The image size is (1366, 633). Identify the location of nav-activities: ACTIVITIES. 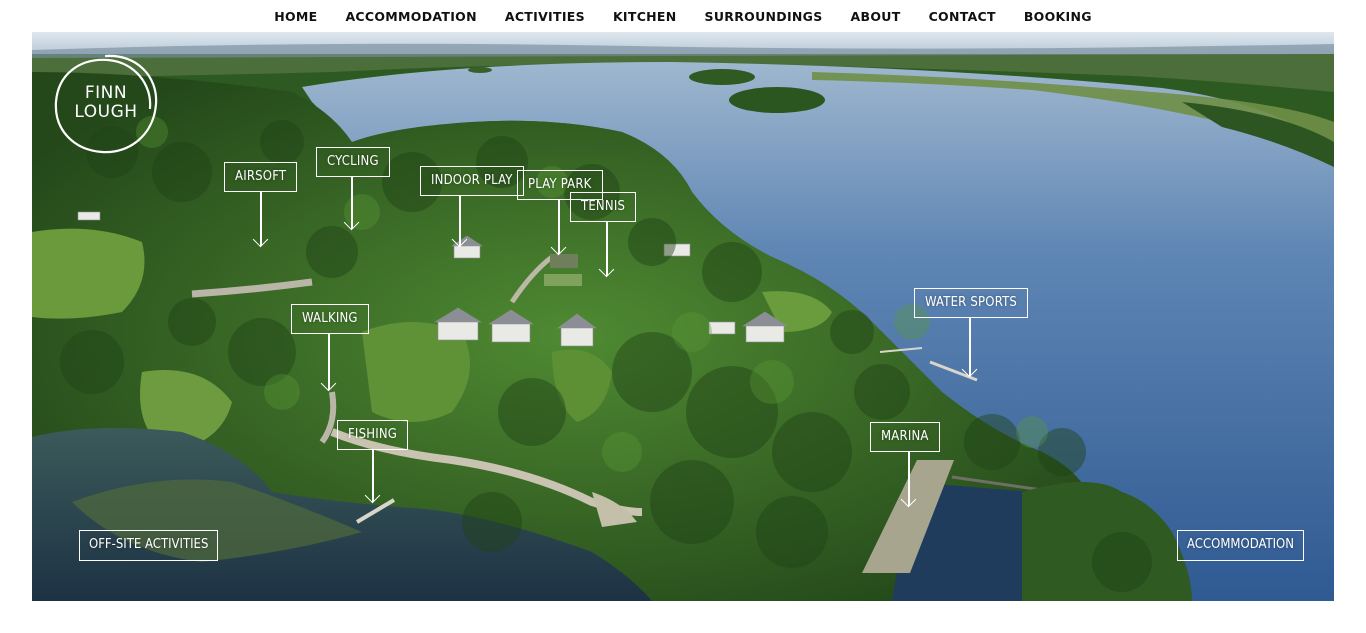
(545, 17).